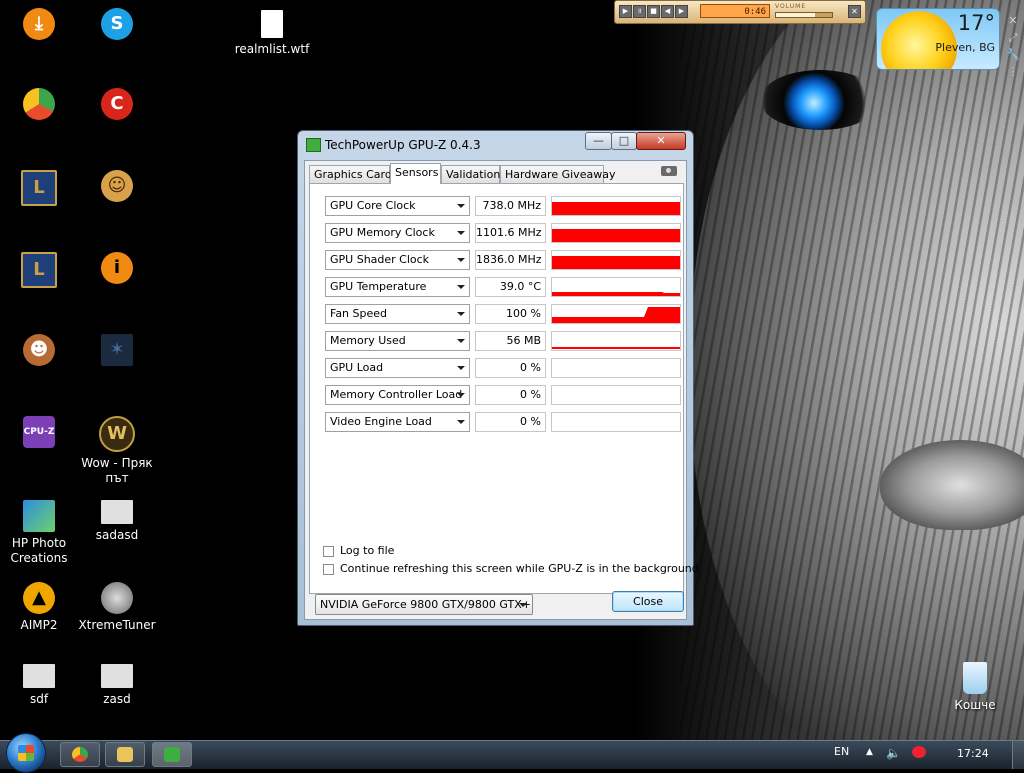  Describe the element at coordinates (625, 11) in the screenshot. I see `play-icon: ▶` at that location.